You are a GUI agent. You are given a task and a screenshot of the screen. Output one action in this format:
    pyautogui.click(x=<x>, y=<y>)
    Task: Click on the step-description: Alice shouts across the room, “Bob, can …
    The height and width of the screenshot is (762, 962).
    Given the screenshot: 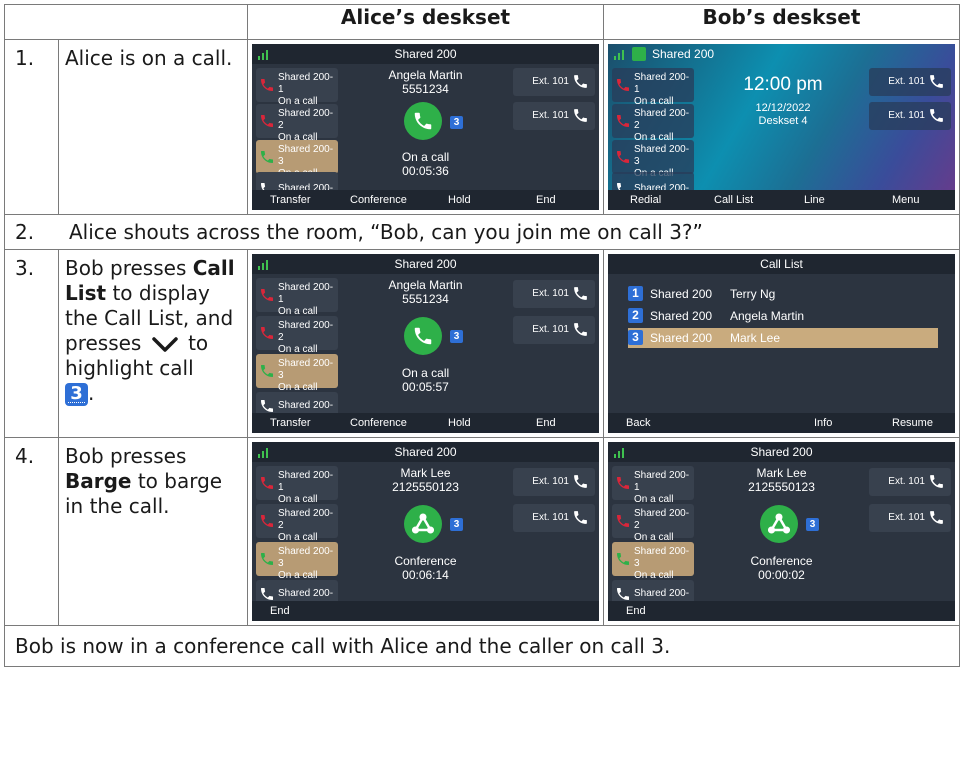 What is the action you would take?
    pyautogui.click(x=386, y=232)
    